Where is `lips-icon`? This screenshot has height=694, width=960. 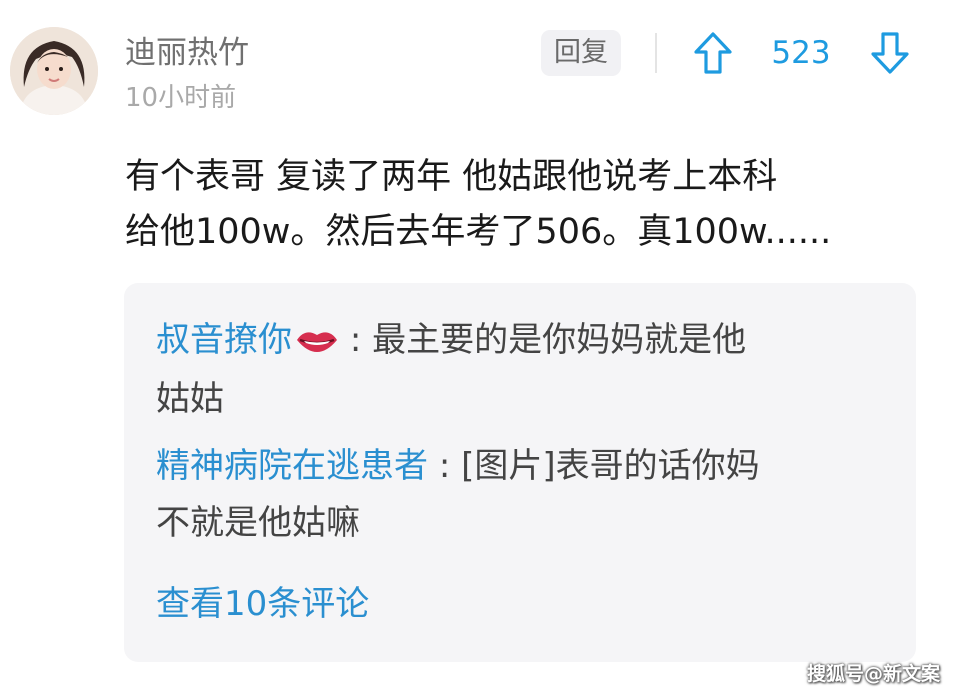 lips-icon is located at coordinates (317, 342).